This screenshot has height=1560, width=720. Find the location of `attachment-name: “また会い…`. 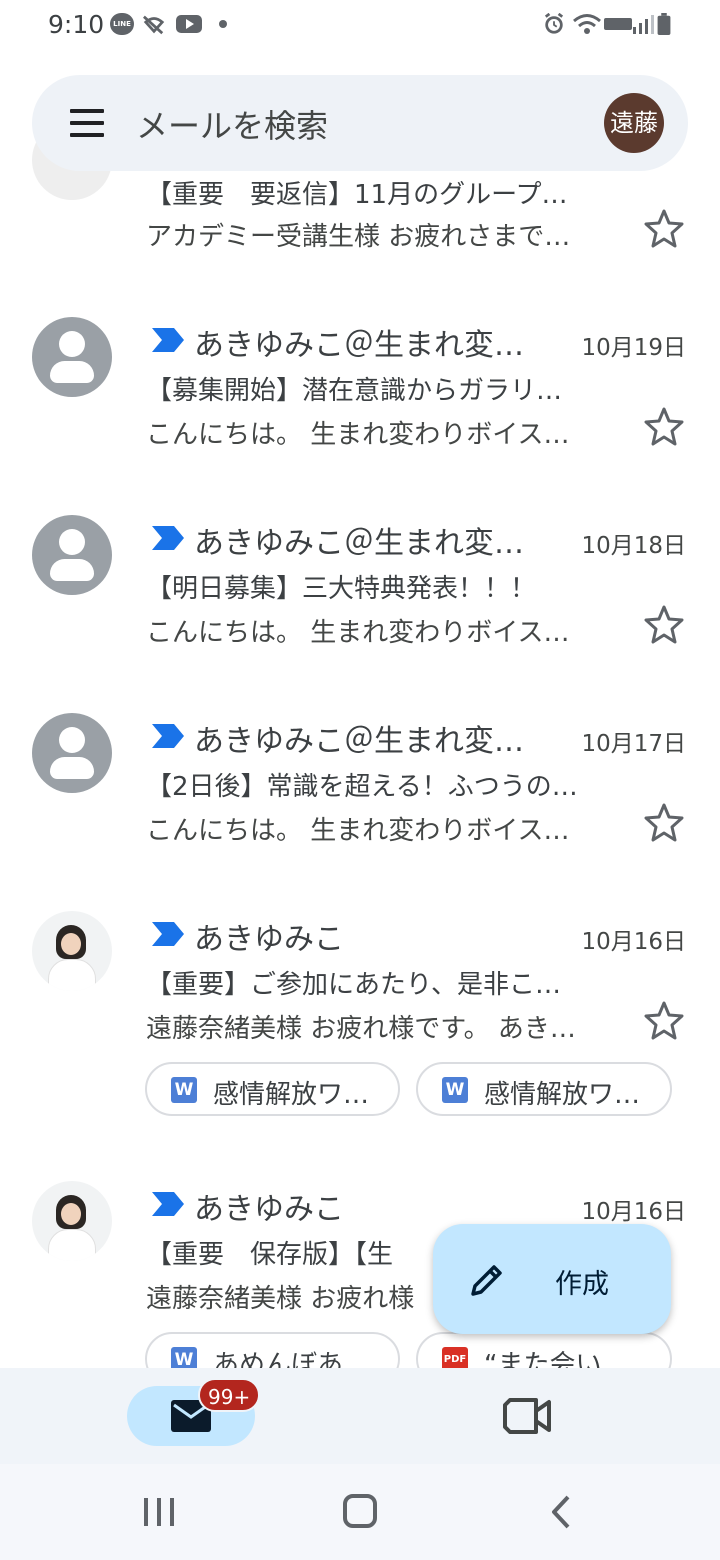

attachment-name: “また会い… is located at coordinates (556, 1359).